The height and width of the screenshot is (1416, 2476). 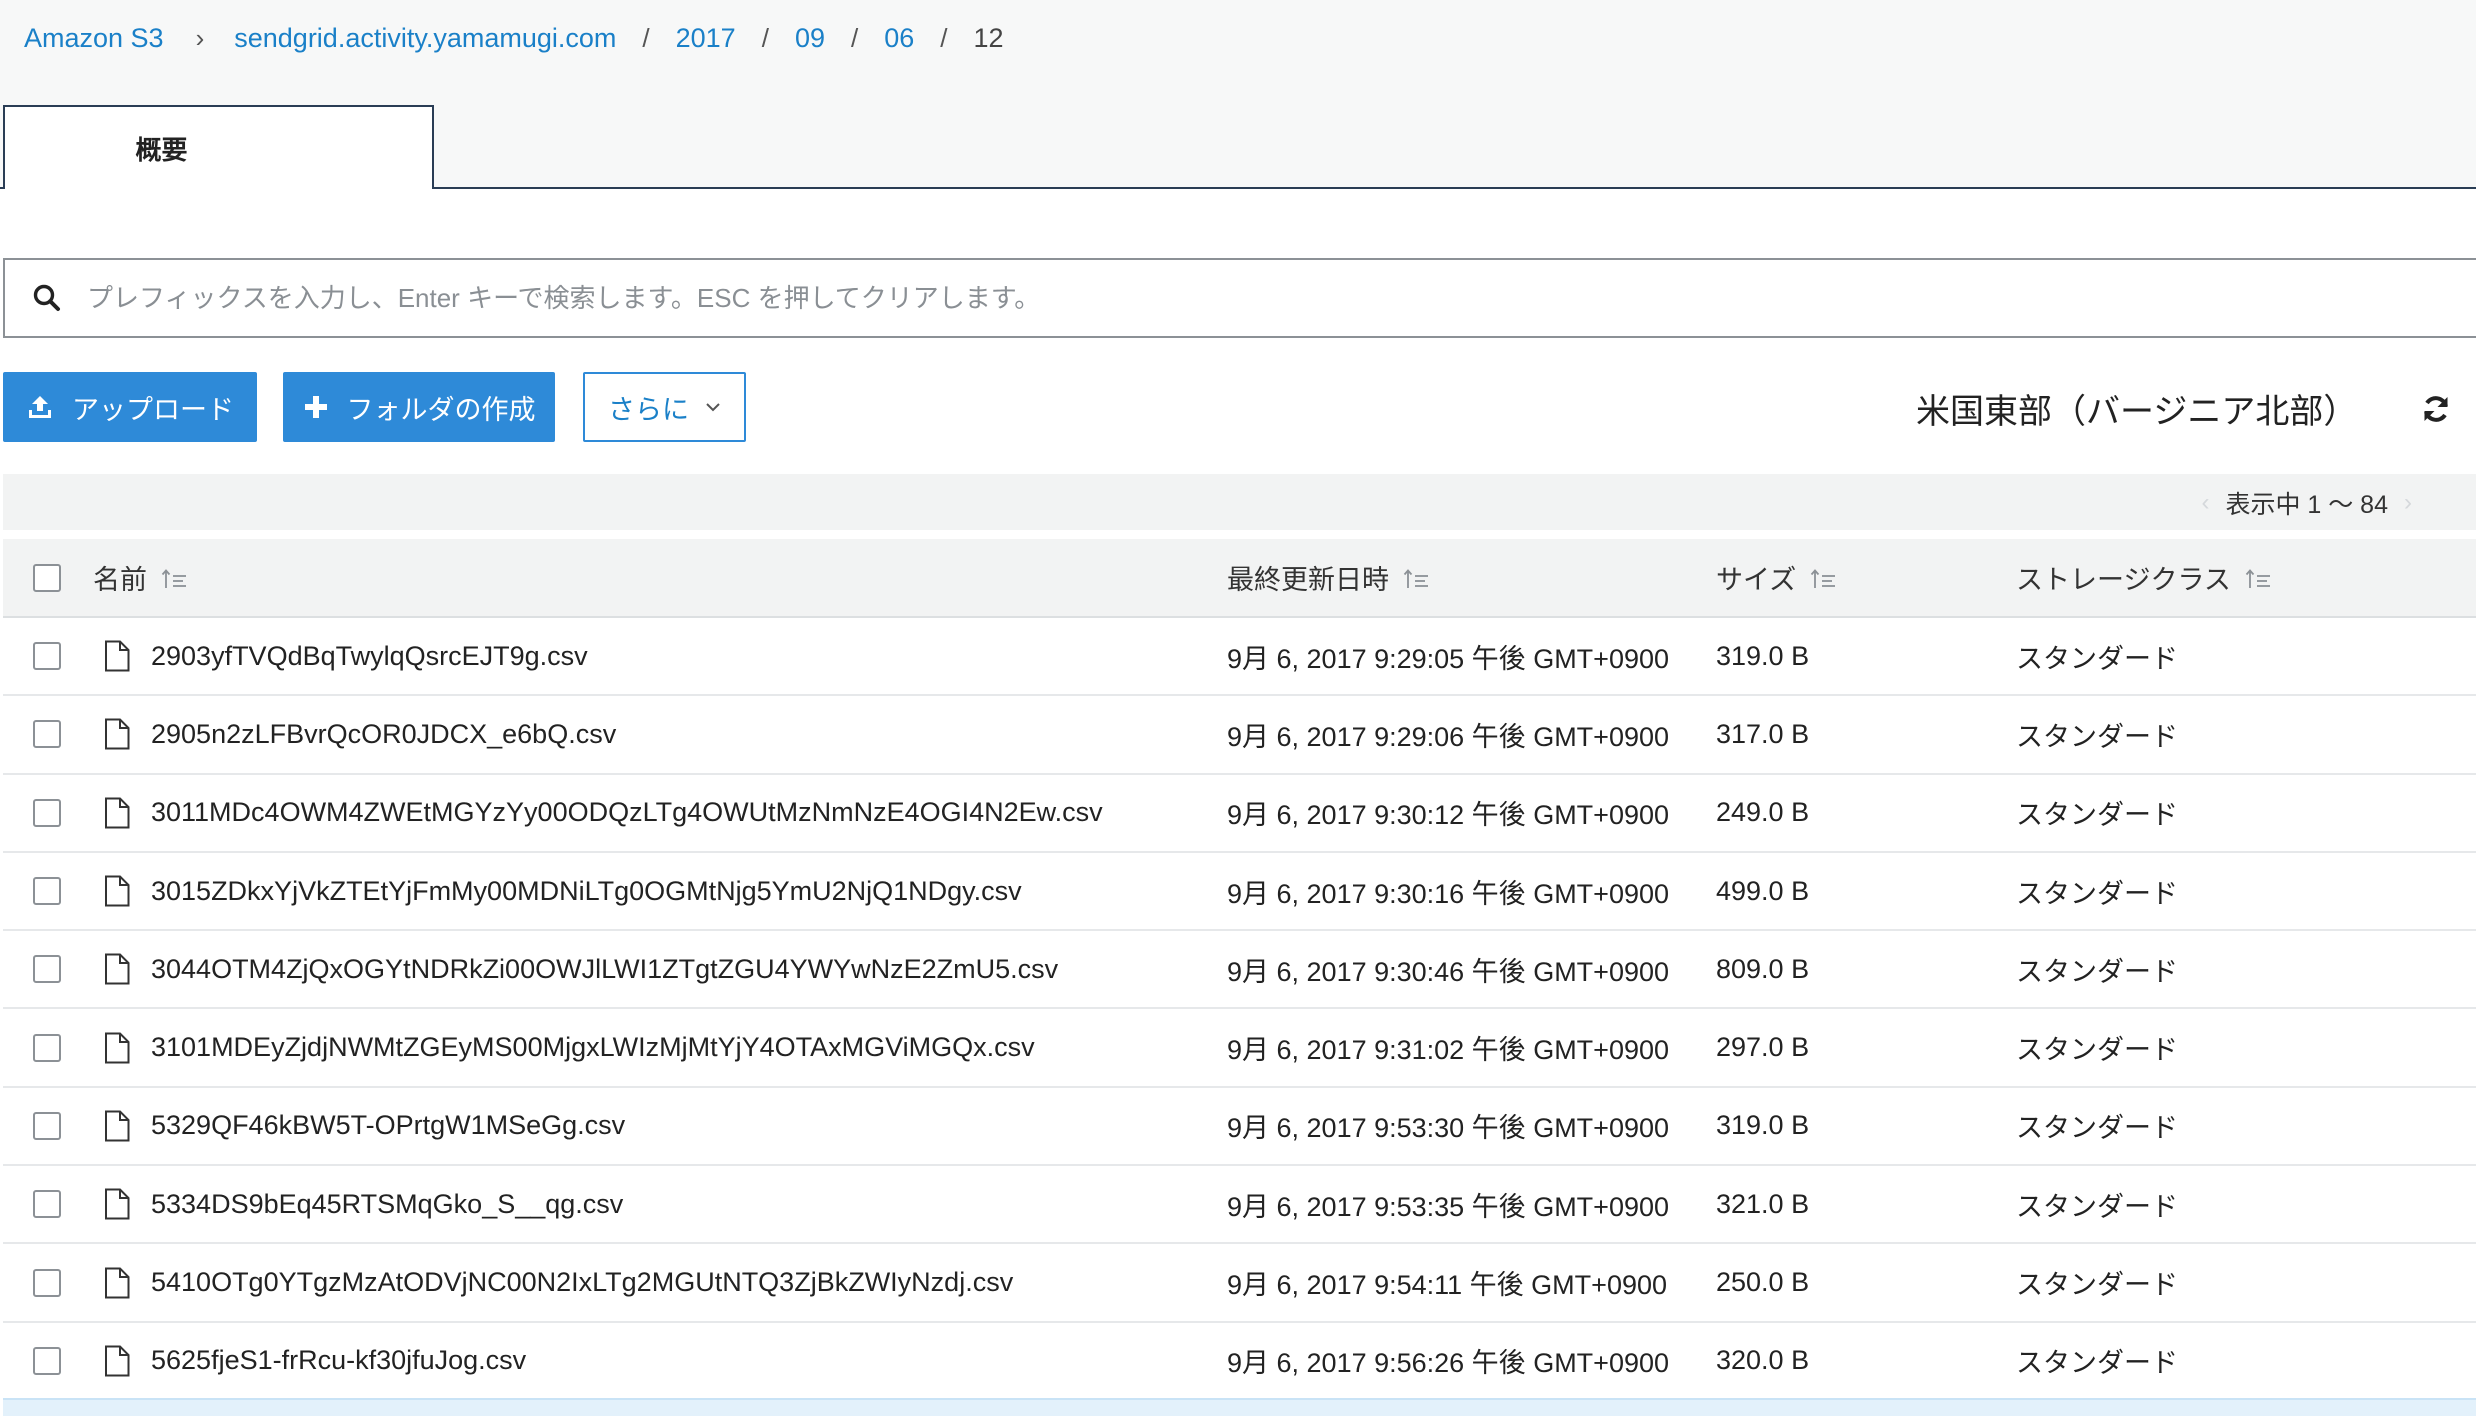 What do you see at coordinates (315, 407) in the screenshot?
I see `plus-icon` at bounding box center [315, 407].